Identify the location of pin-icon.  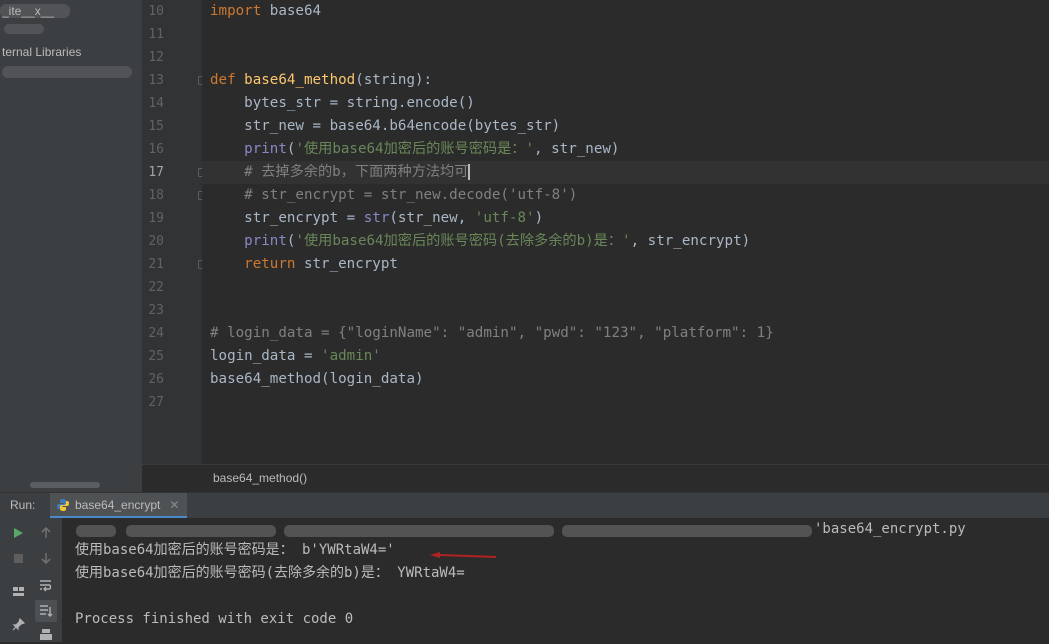
(18, 624).